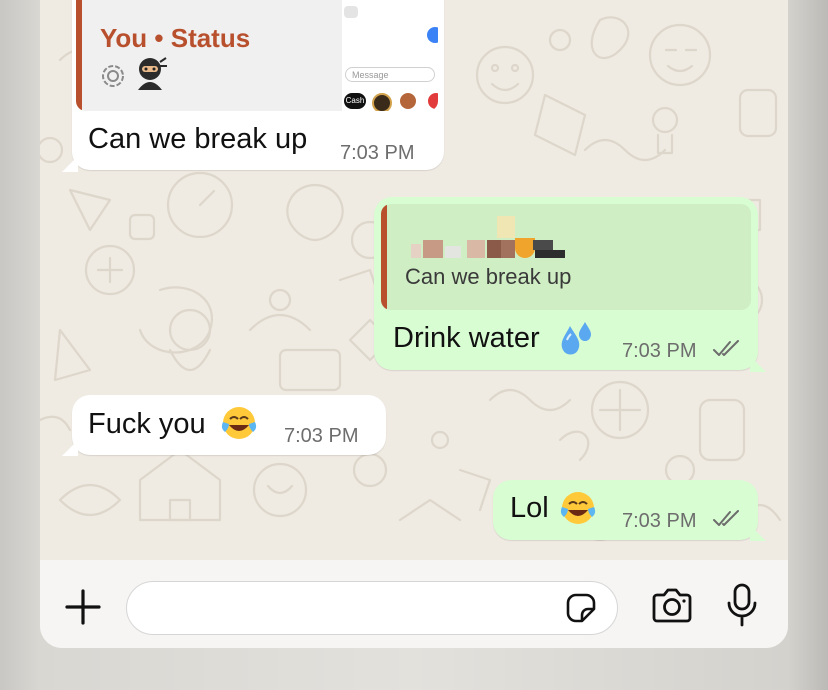 The height and width of the screenshot is (690, 828). What do you see at coordinates (576, 338) in the screenshot?
I see `sweat-droplets-emoji-icon` at bounding box center [576, 338].